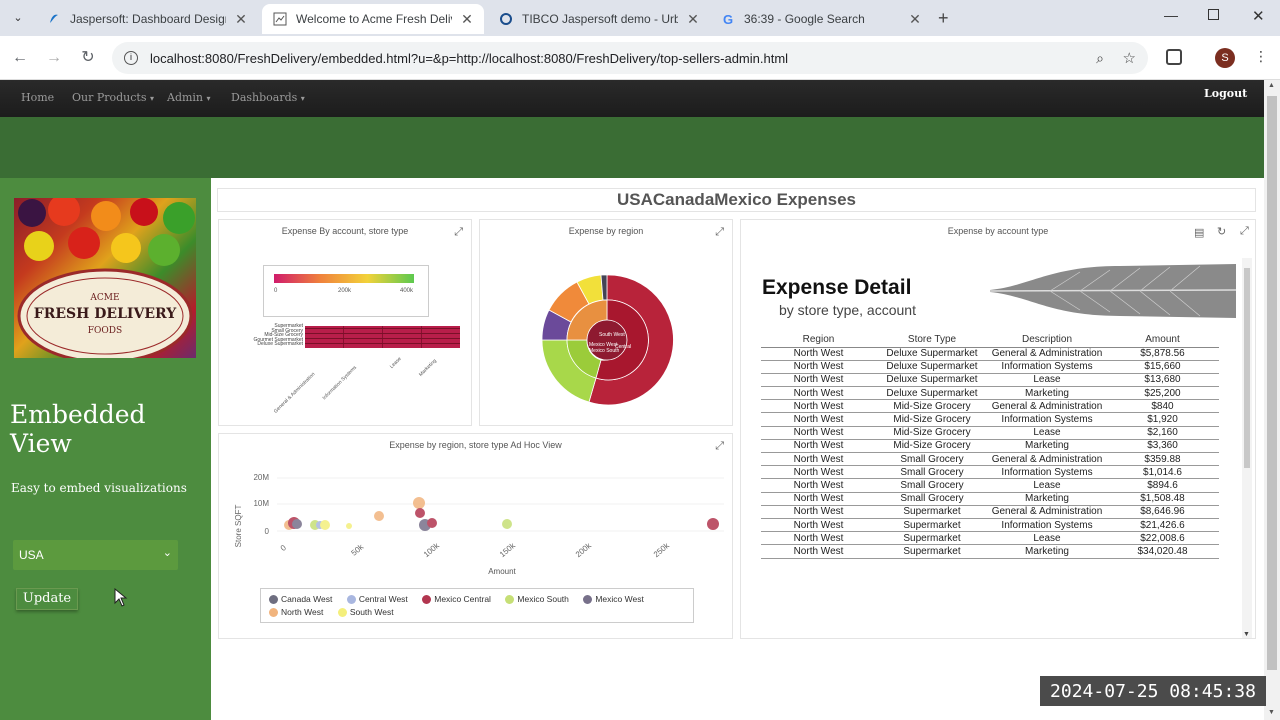 This screenshot has width=1280, height=720. I want to click on reload-icon: ↻, so click(88, 58).